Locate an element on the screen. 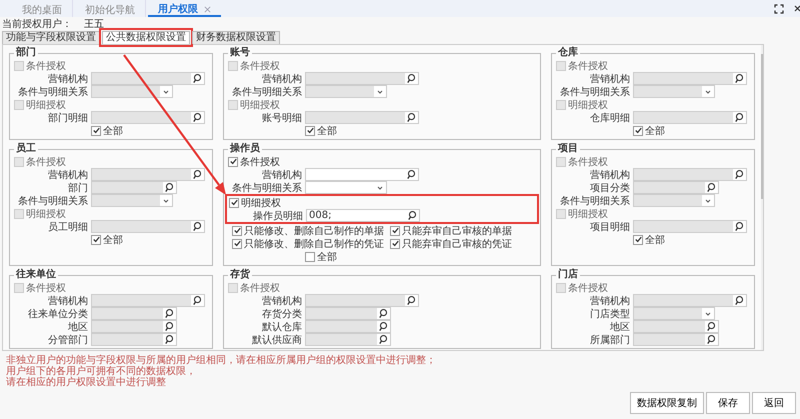 Image resolution: width=800 pixels, height=419 pixels. checkbox-label: 只能修改、删除自己制作的凭证 is located at coordinates (314, 244).